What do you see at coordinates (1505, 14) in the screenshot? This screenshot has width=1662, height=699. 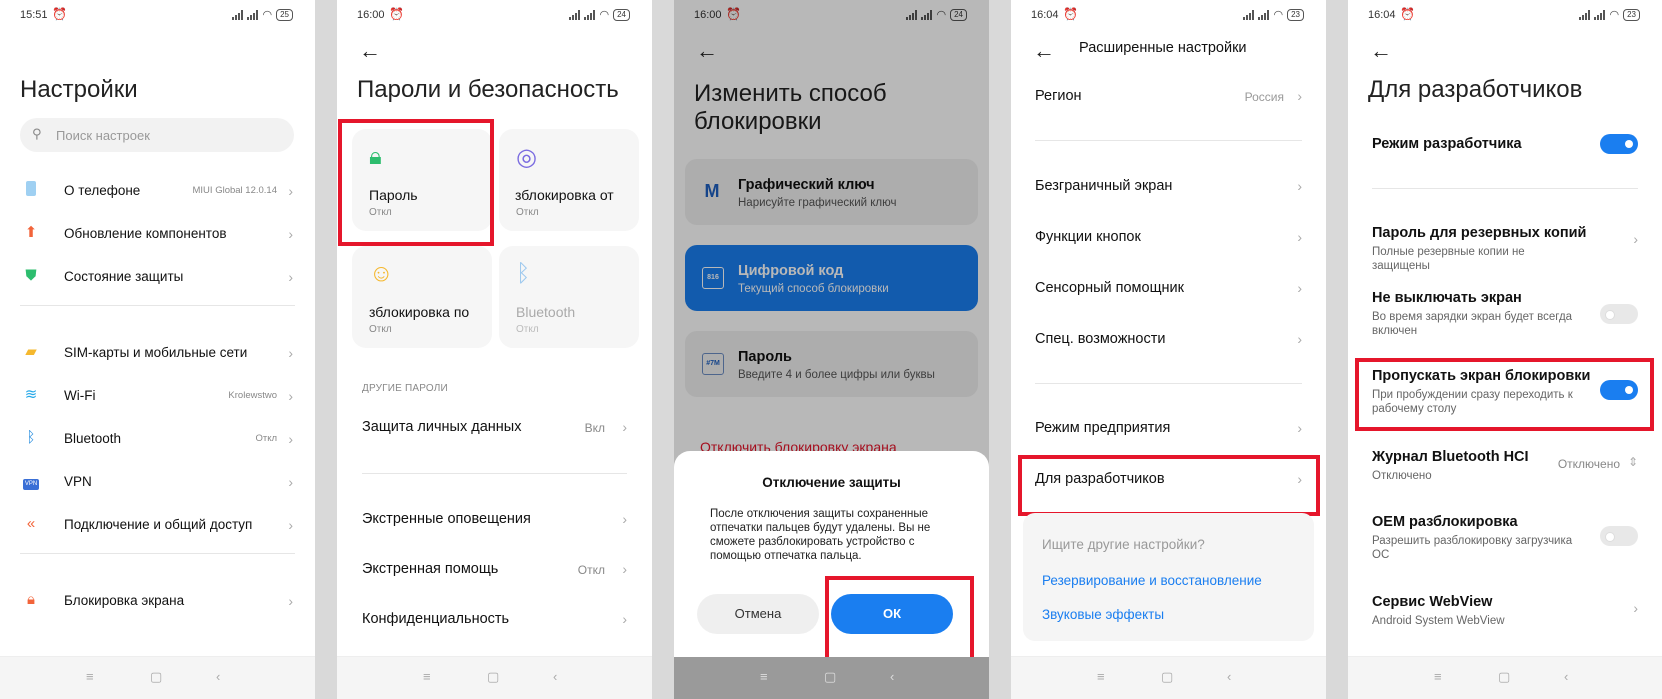 I see `status-bar: 16:04 ⏰ ◠ 23` at bounding box center [1505, 14].